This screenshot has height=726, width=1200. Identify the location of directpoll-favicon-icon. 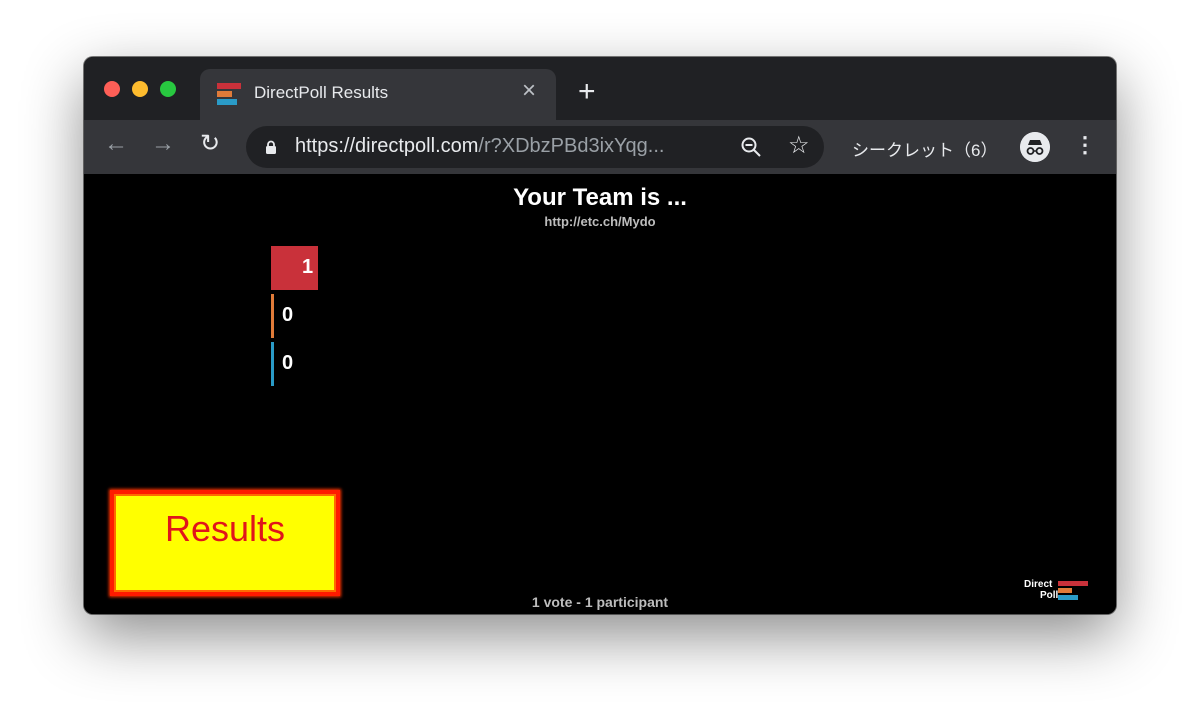
(229, 94).